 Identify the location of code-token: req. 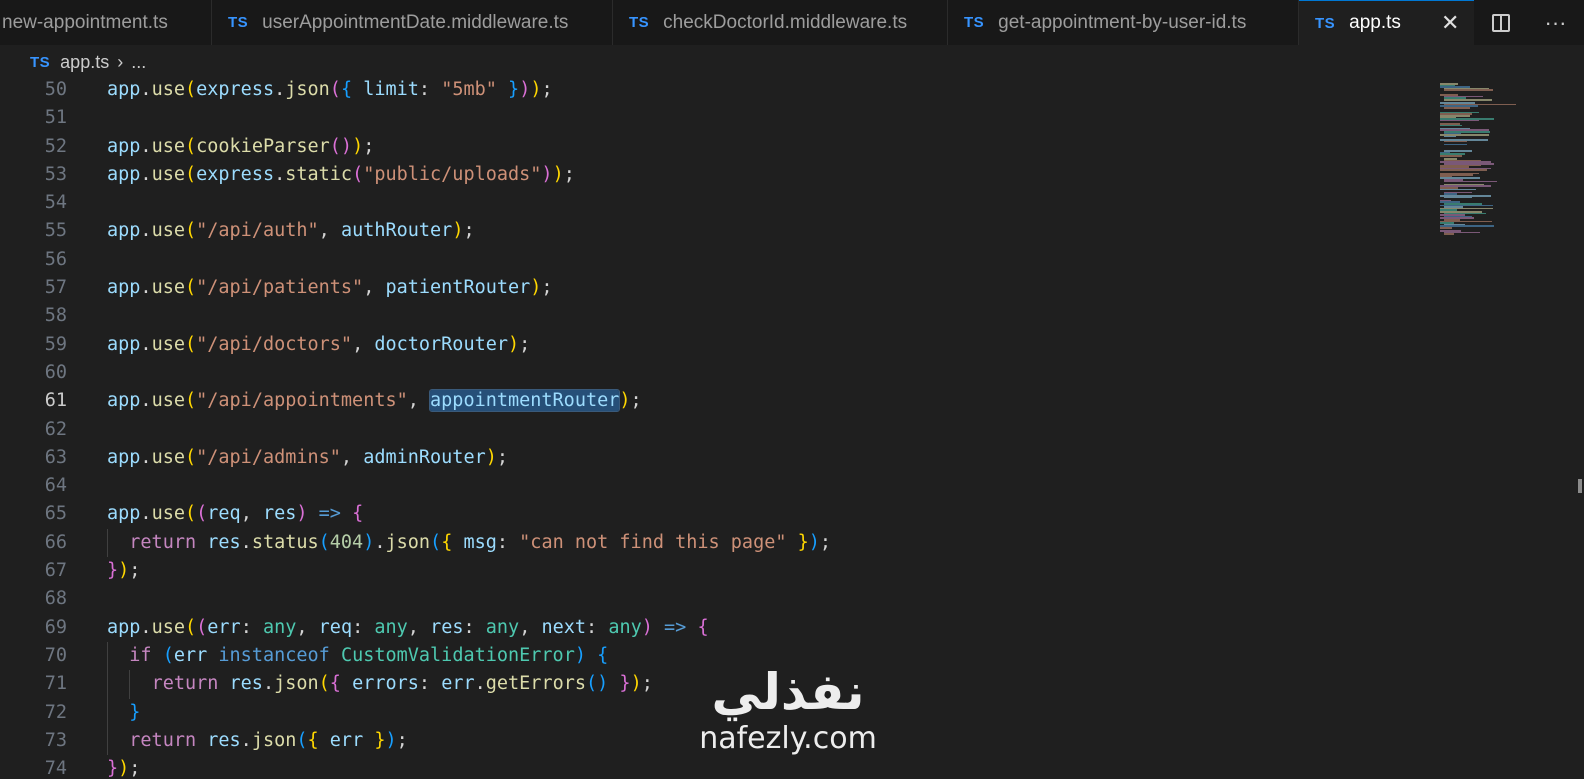
(335, 627).